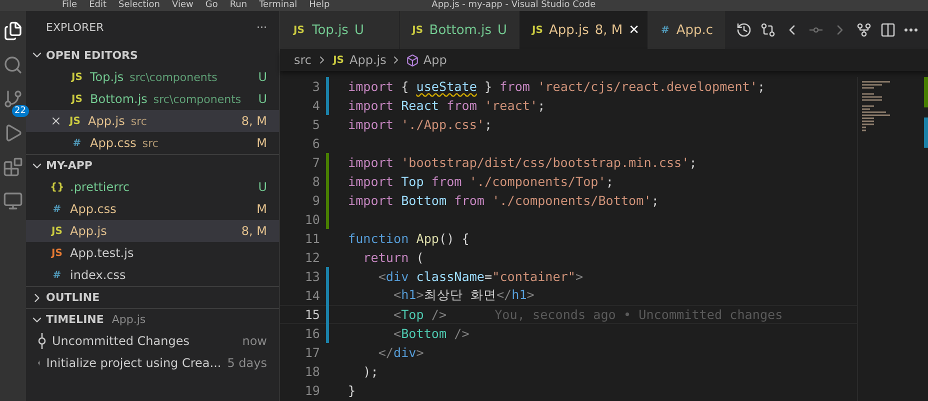 This screenshot has height=401, width=928. I want to click on open-editor-item: JS Bottom.js src\components U, so click(152, 99).